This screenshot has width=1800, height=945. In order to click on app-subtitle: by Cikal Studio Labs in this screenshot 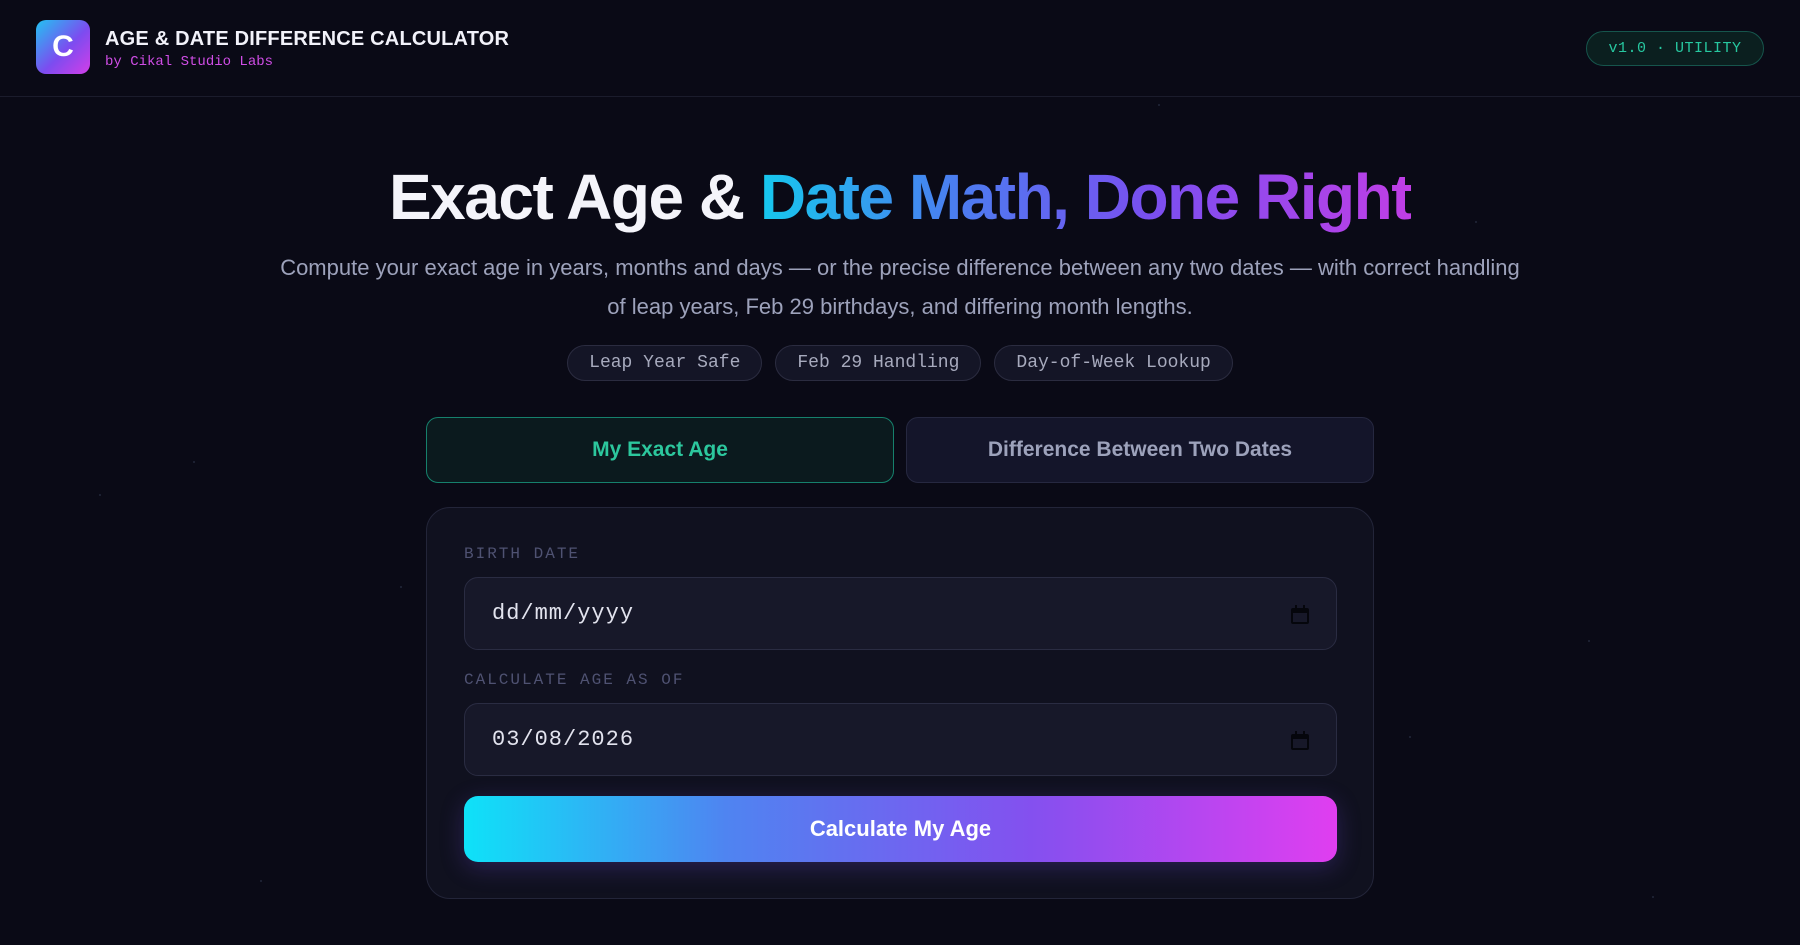, I will do `click(189, 62)`.